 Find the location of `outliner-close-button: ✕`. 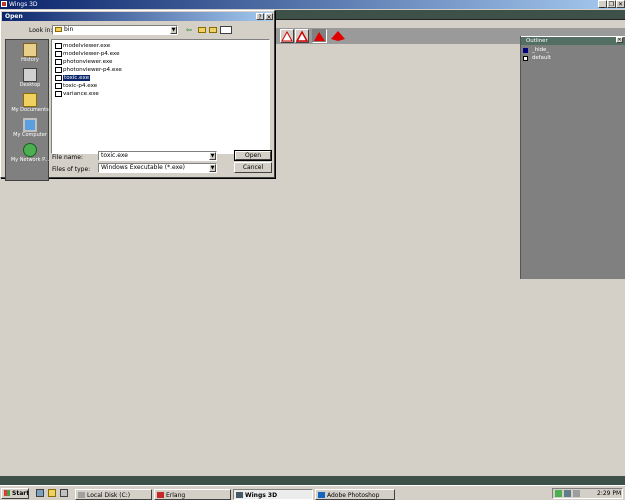

outliner-close-button: ✕ is located at coordinates (619, 40).